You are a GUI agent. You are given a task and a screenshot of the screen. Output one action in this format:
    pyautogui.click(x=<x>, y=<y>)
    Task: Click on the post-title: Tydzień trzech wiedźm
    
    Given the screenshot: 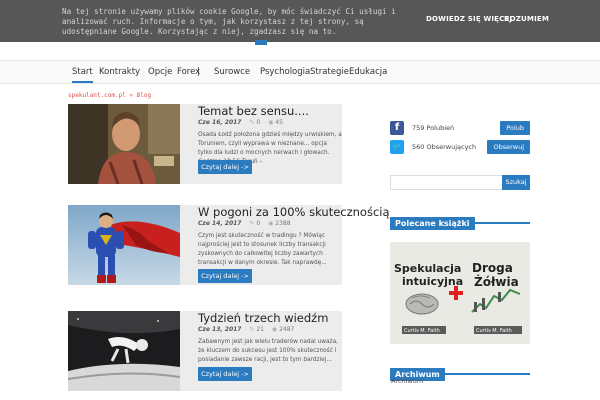 What is the action you would take?
    pyautogui.click(x=263, y=318)
    